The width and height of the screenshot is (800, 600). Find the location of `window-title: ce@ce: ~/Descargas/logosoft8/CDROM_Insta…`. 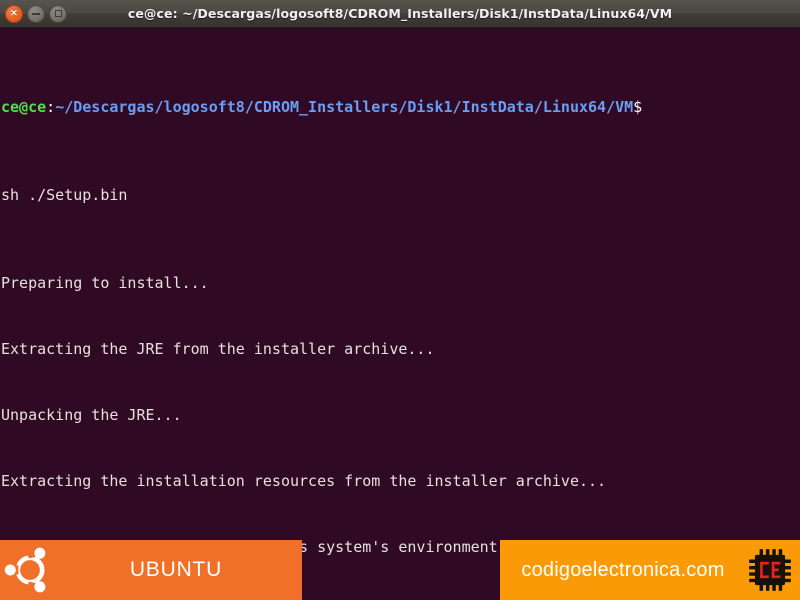

window-title: ce@ce: ~/Descargas/logosoft8/CDROM_Insta… is located at coordinates (400, 13).